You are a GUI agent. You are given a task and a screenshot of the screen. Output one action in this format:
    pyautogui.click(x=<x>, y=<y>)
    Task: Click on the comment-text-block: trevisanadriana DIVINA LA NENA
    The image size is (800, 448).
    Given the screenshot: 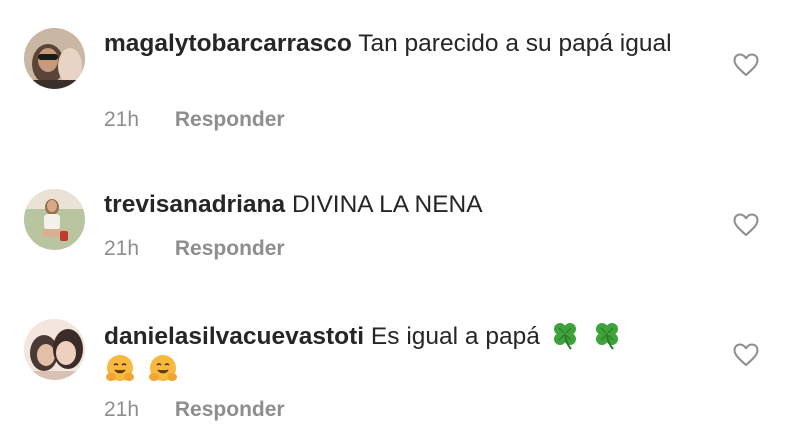 What is the action you would take?
    pyautogui.click(x=404, y=205)
    